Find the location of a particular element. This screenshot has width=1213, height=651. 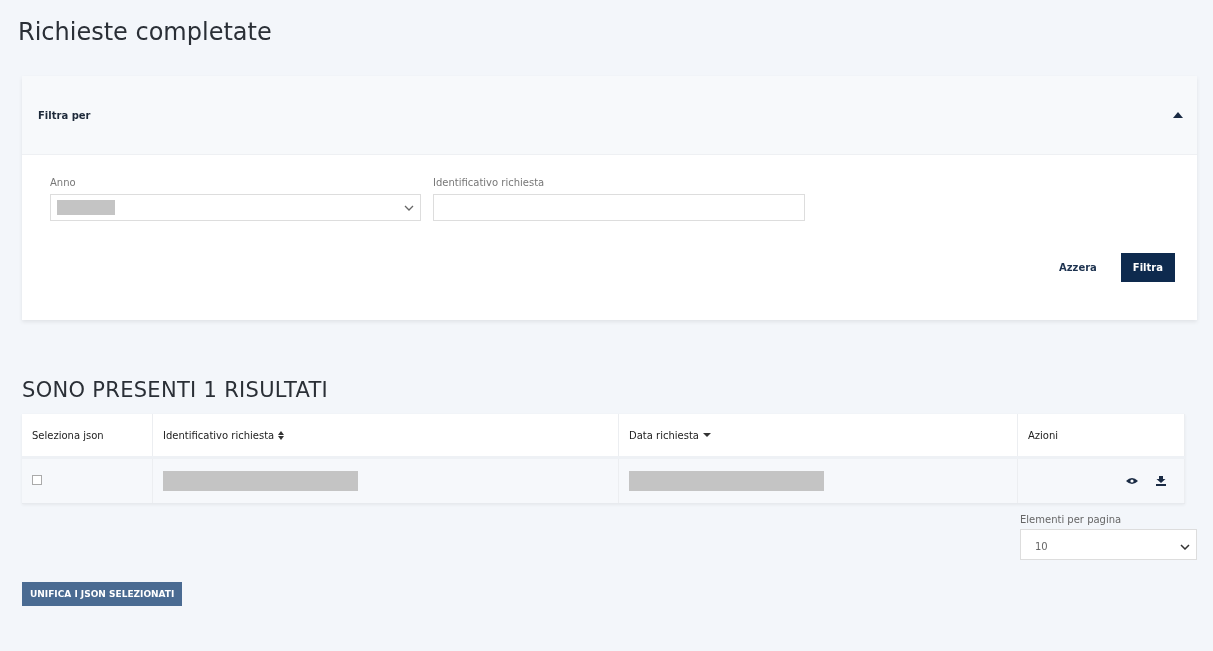

request-id-field is located at coordinates (619, 207).